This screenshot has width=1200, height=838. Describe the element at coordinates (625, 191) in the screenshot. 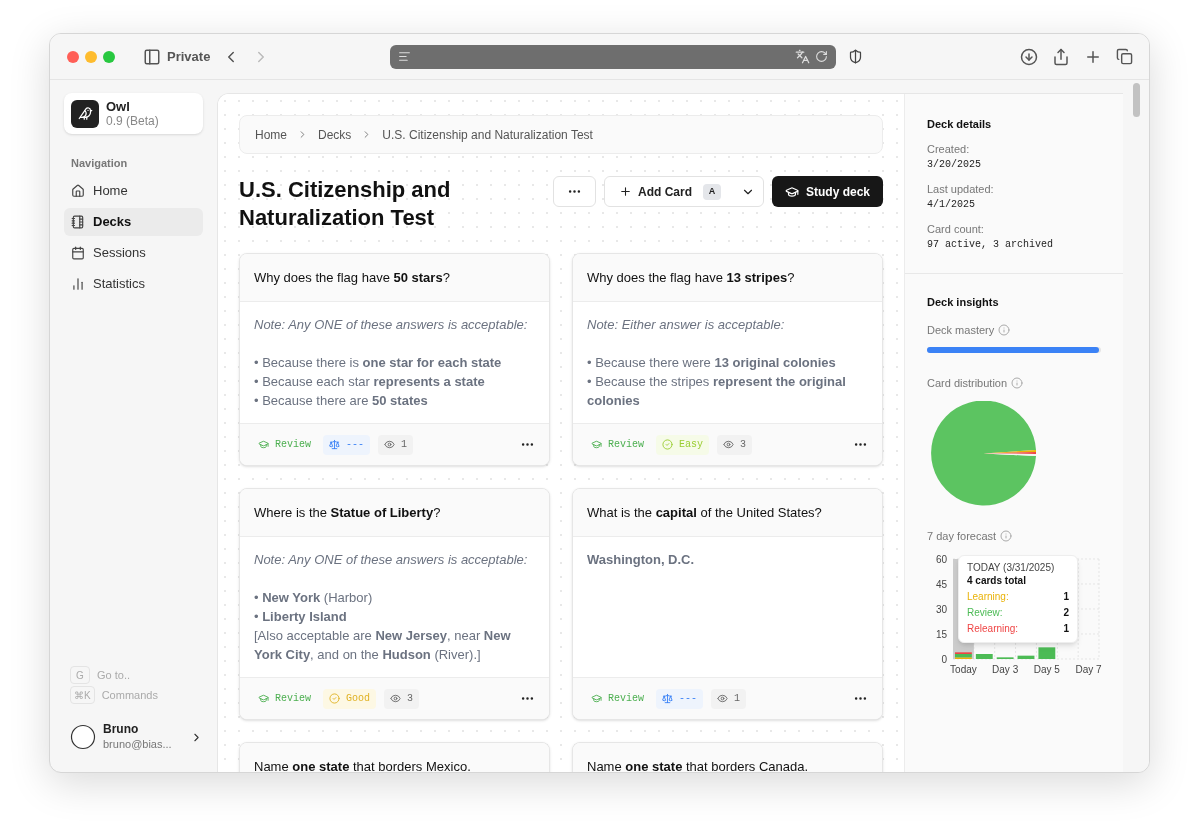

I see `plus-icon` at that location.